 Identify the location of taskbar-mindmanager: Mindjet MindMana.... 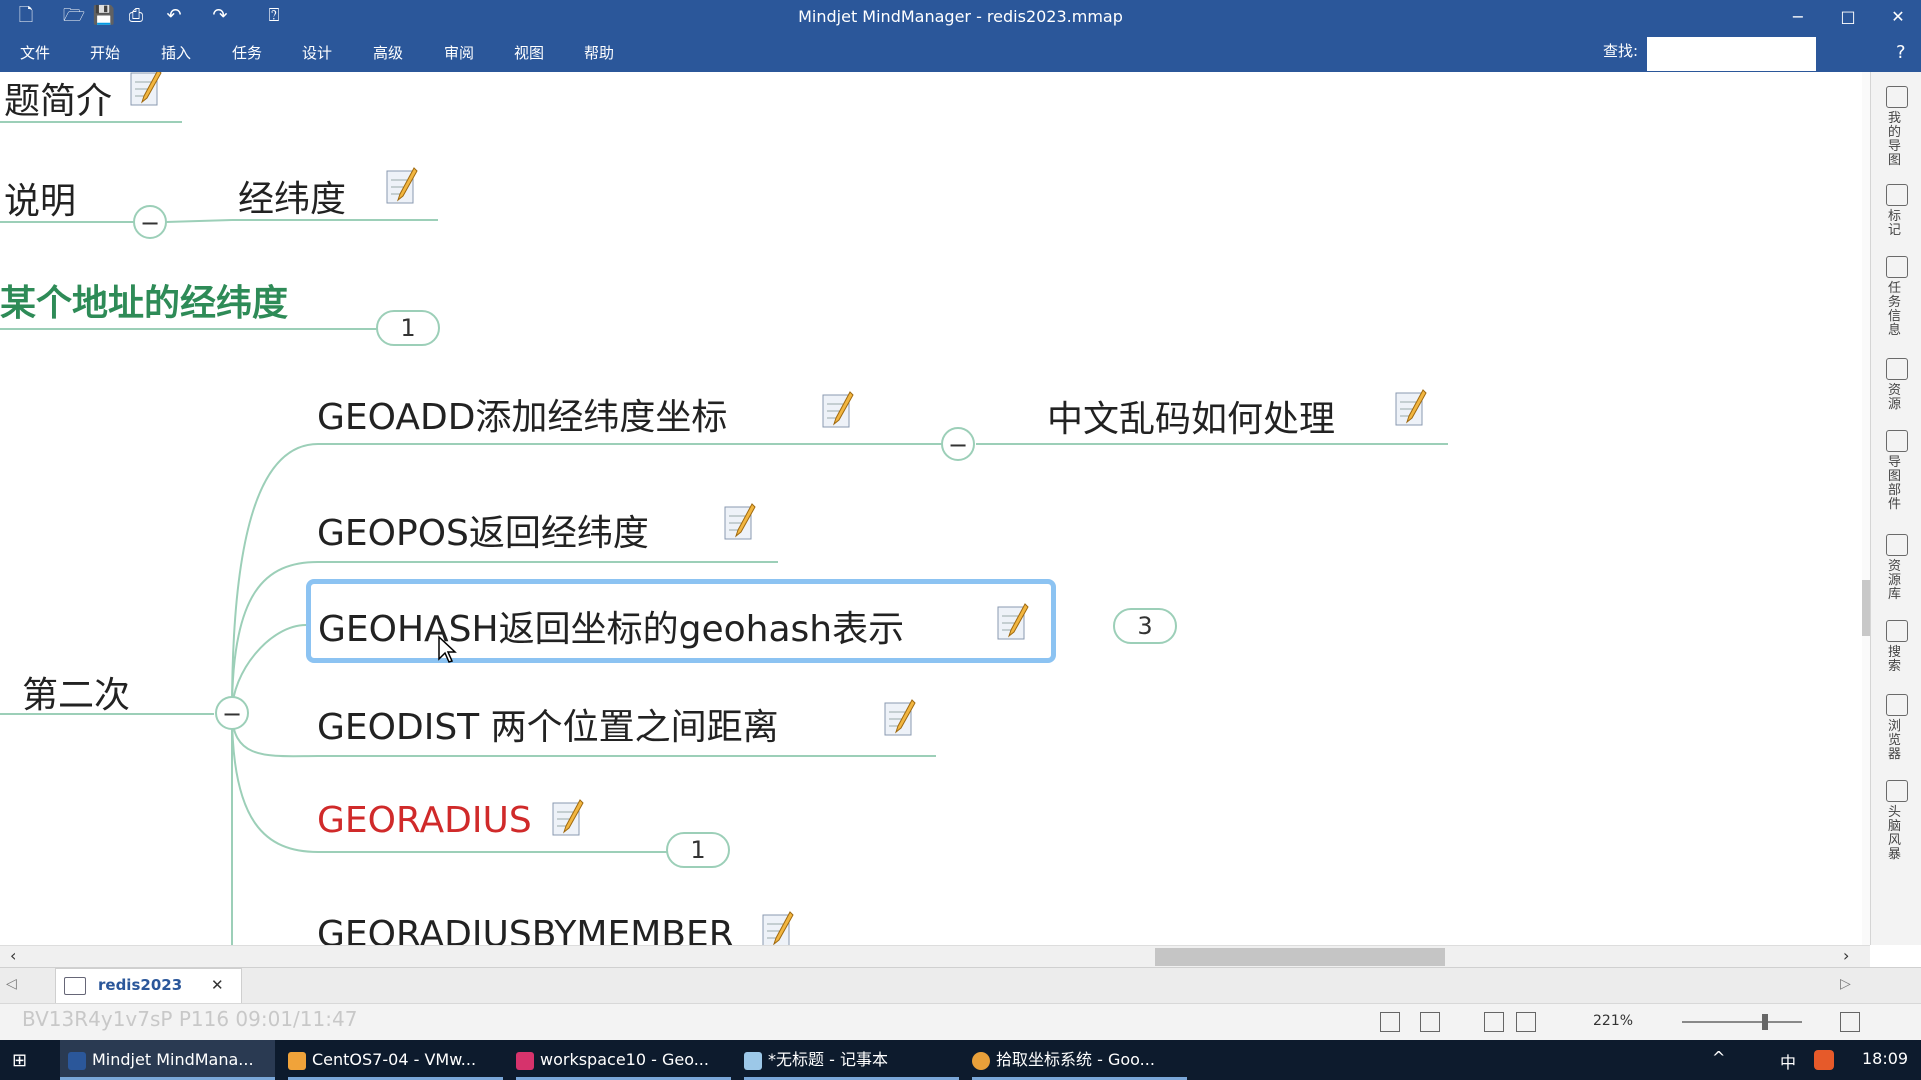
(167, 1060).